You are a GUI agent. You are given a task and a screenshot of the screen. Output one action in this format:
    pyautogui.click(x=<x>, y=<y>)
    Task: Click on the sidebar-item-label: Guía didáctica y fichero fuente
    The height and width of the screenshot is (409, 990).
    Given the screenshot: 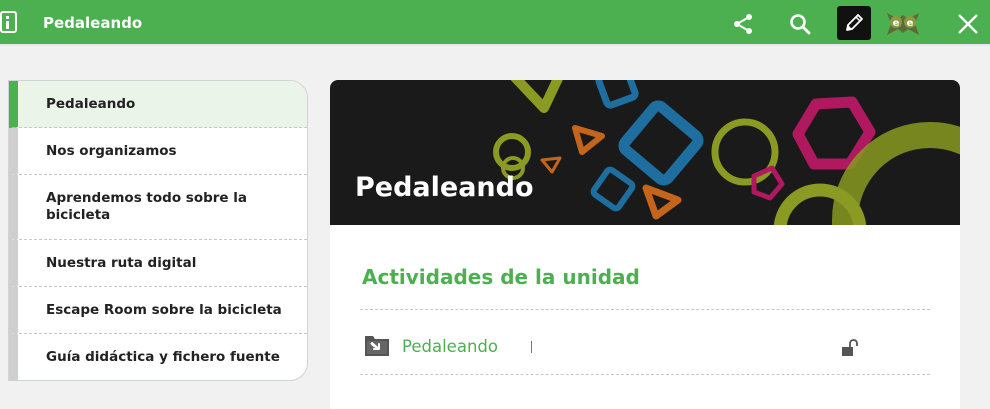 What is the action you would take?
    pyautogui.click(x=163, y=357)
    